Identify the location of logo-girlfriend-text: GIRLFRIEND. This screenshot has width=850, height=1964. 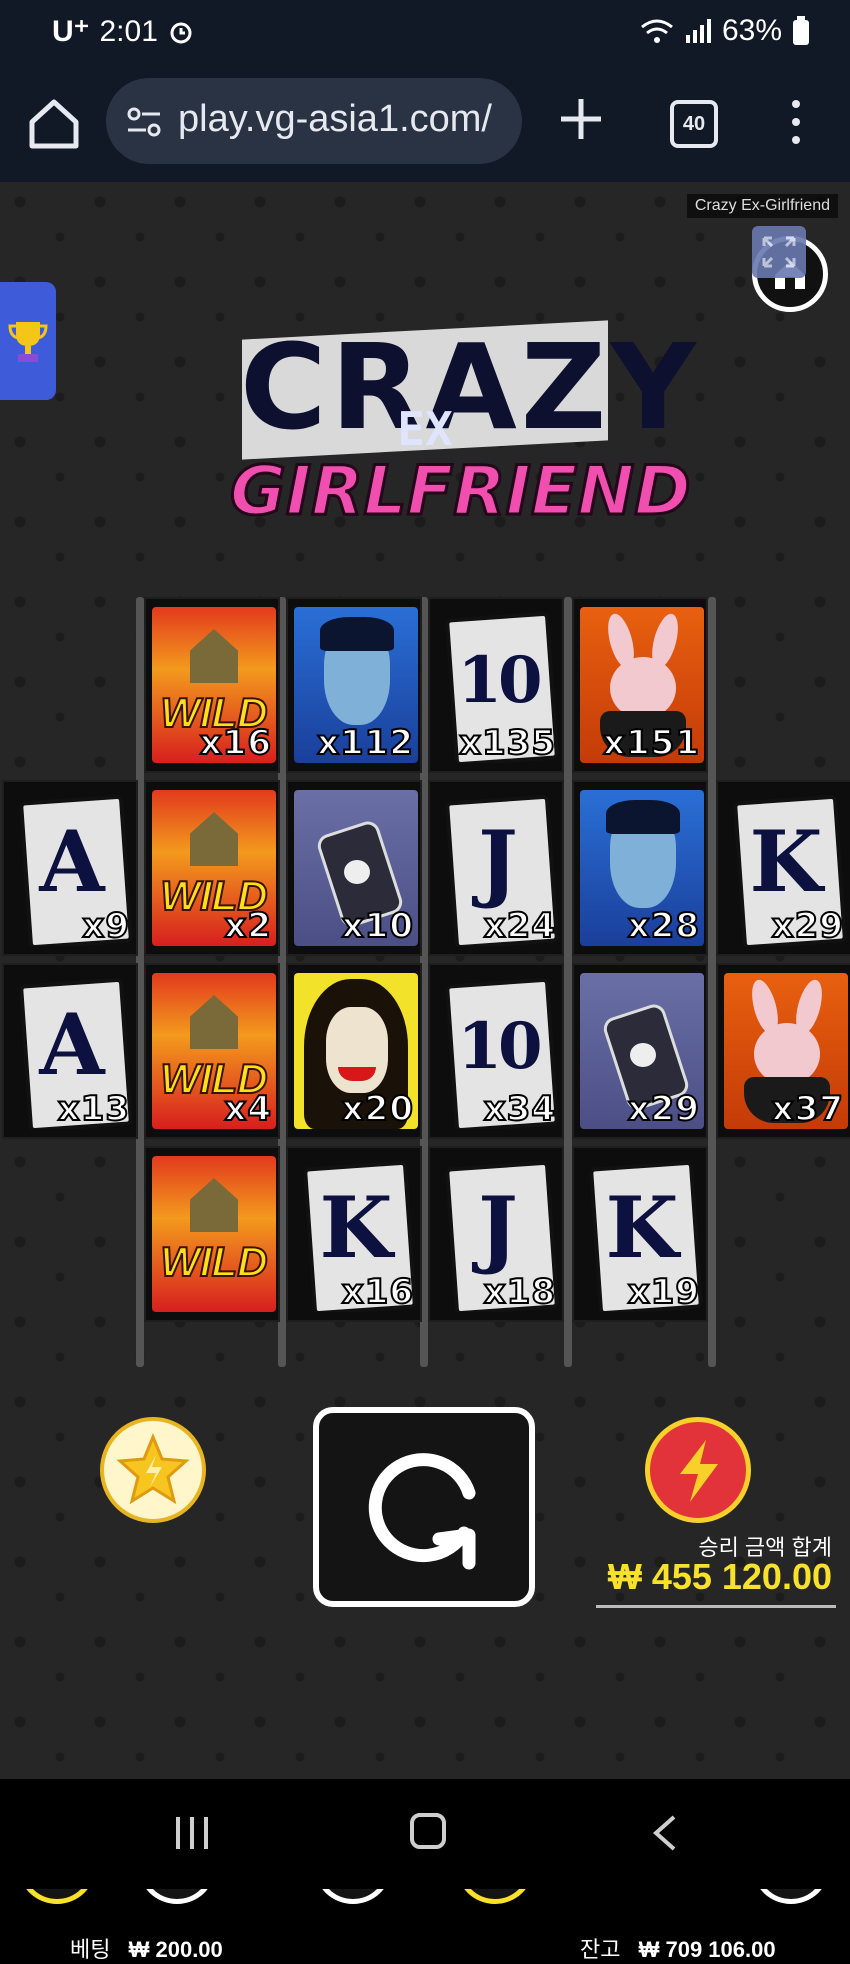
(461, 492).